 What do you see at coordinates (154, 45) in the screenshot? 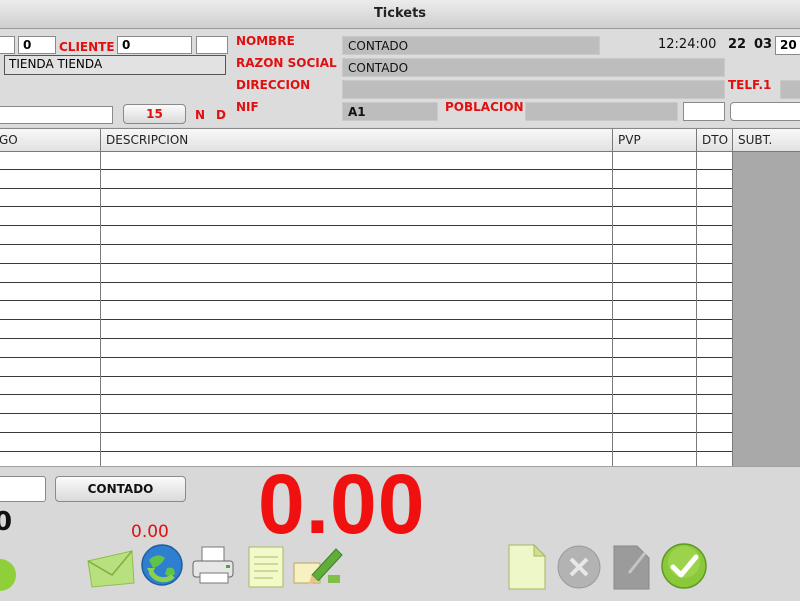
I see `cliente-field: 0` at bounding box center [154, 45].